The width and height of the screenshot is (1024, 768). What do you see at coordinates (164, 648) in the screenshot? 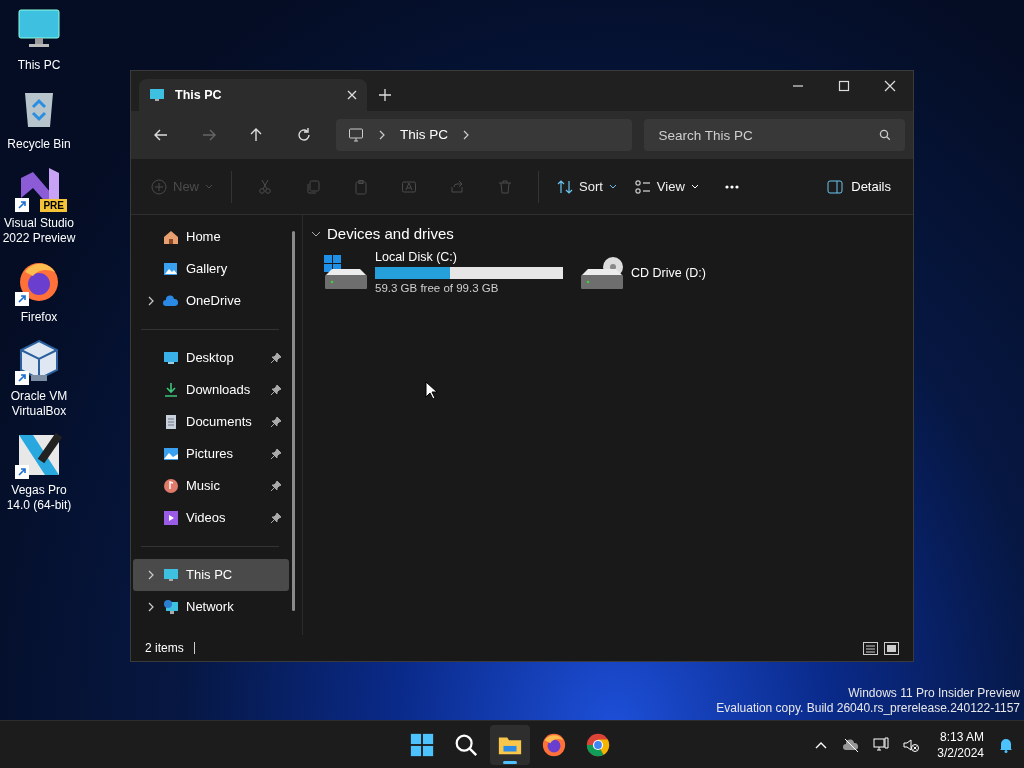
I see `item-count: 2 items` at bounding box center [164, 648].